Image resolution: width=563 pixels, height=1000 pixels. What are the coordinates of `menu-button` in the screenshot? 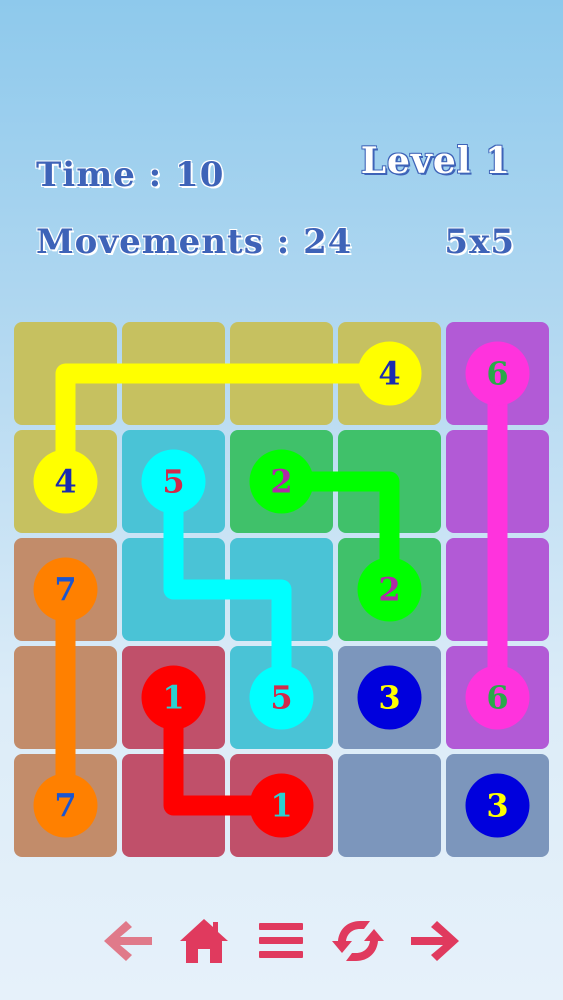 It's located at (281, 941).